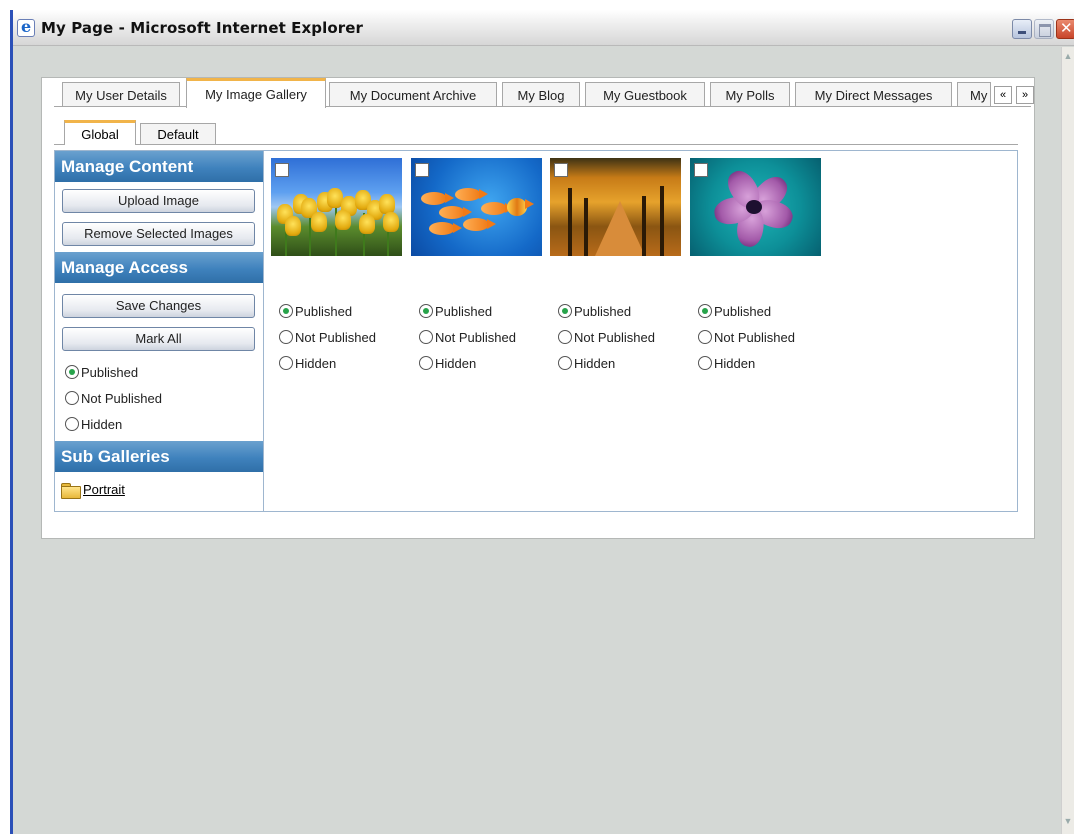 This screenshot has width=1074, height=834. Describe the element at coordinates (536, 144) in the screenshot. I see `sub-tab-divider` at that location.